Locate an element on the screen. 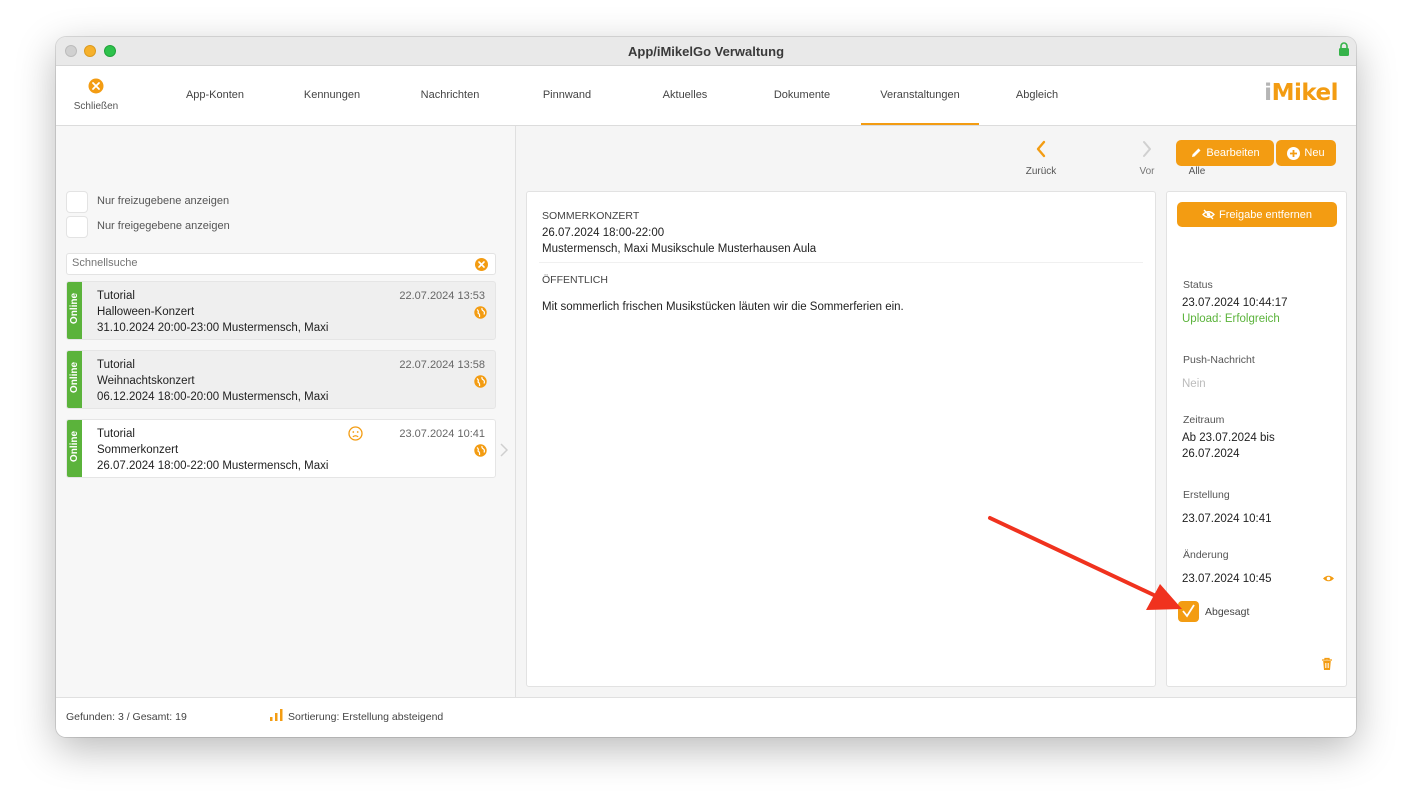 Image resolution: width=1412 pixels, height=811 pixels. tab-abgleich: Abgleich is located at coordinates (1037, 95).